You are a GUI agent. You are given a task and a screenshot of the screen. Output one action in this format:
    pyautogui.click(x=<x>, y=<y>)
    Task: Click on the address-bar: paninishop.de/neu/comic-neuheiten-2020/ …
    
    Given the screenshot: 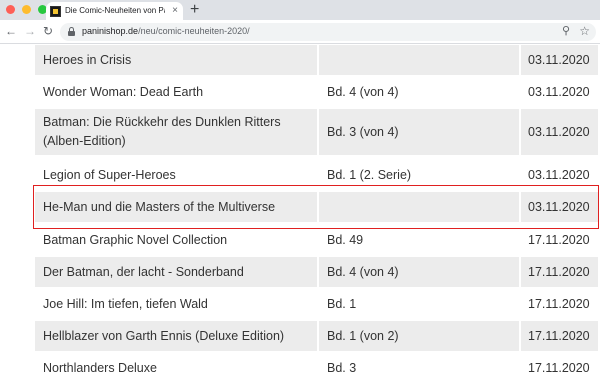 What is the action you would take?
    pyautogui.click(x=328, y=32)
    